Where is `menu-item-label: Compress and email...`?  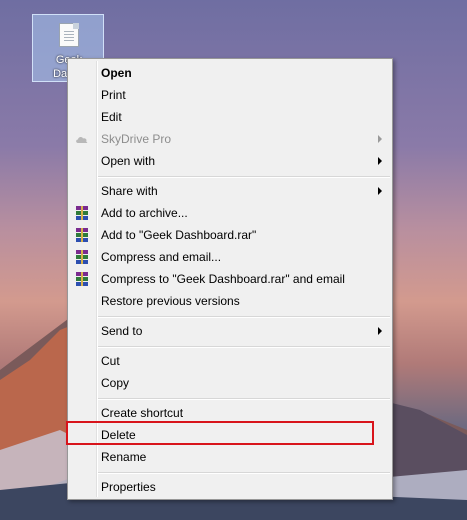 menu-item-label: Compress and email... is located at coordinates (161, 257).